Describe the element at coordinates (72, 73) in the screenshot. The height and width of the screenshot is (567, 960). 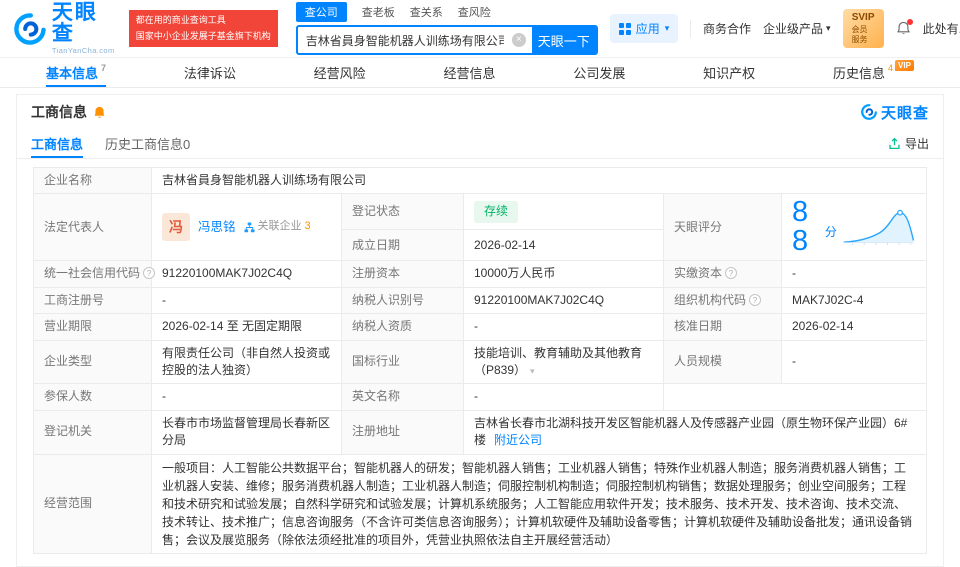
I see `tab-label: 基本信息` at that location.